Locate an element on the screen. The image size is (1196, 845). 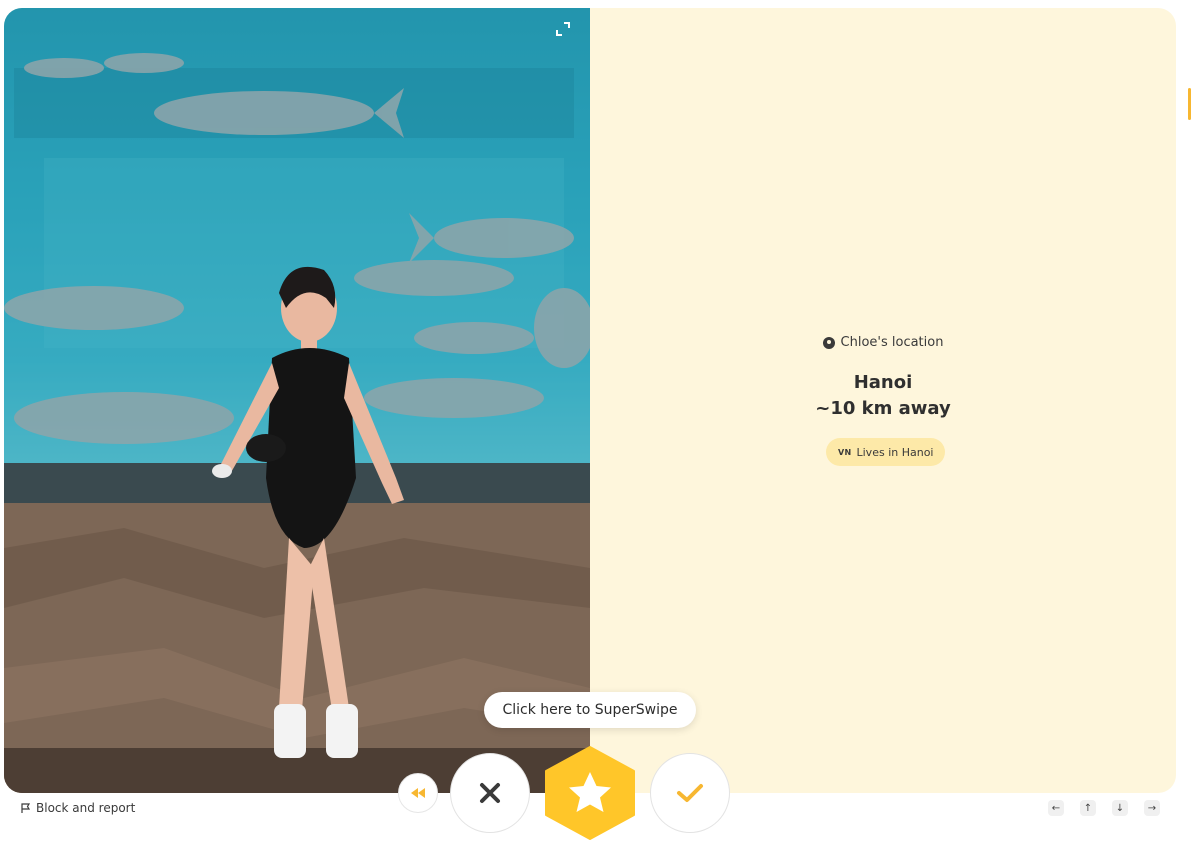
scroll-indicator is located at coordinates (1189, 104).